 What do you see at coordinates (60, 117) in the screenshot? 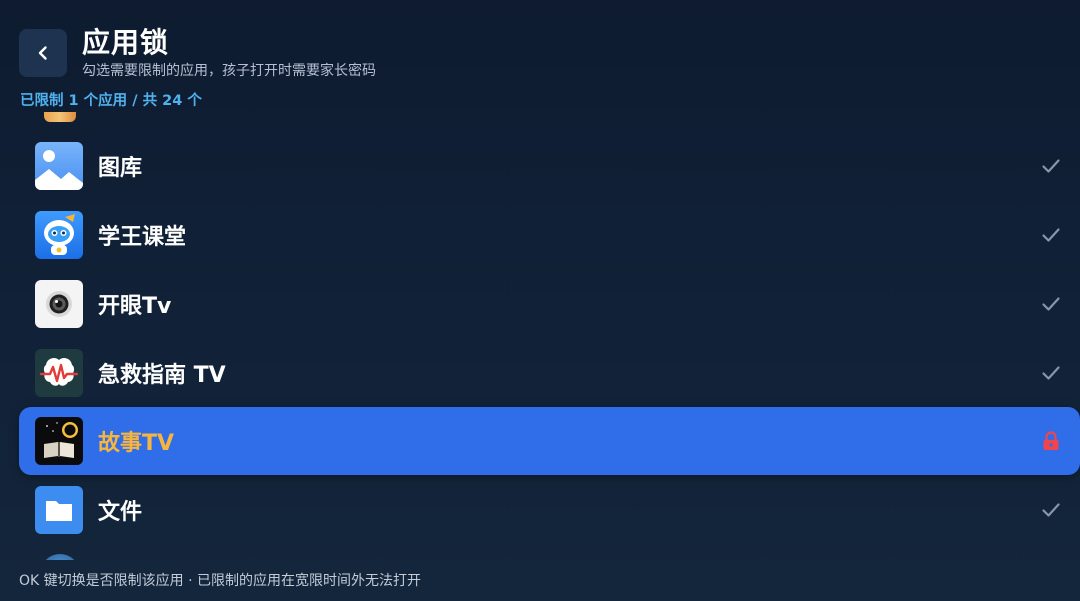
I see `partial-app-icon-above` at bounding box center [60, 117].